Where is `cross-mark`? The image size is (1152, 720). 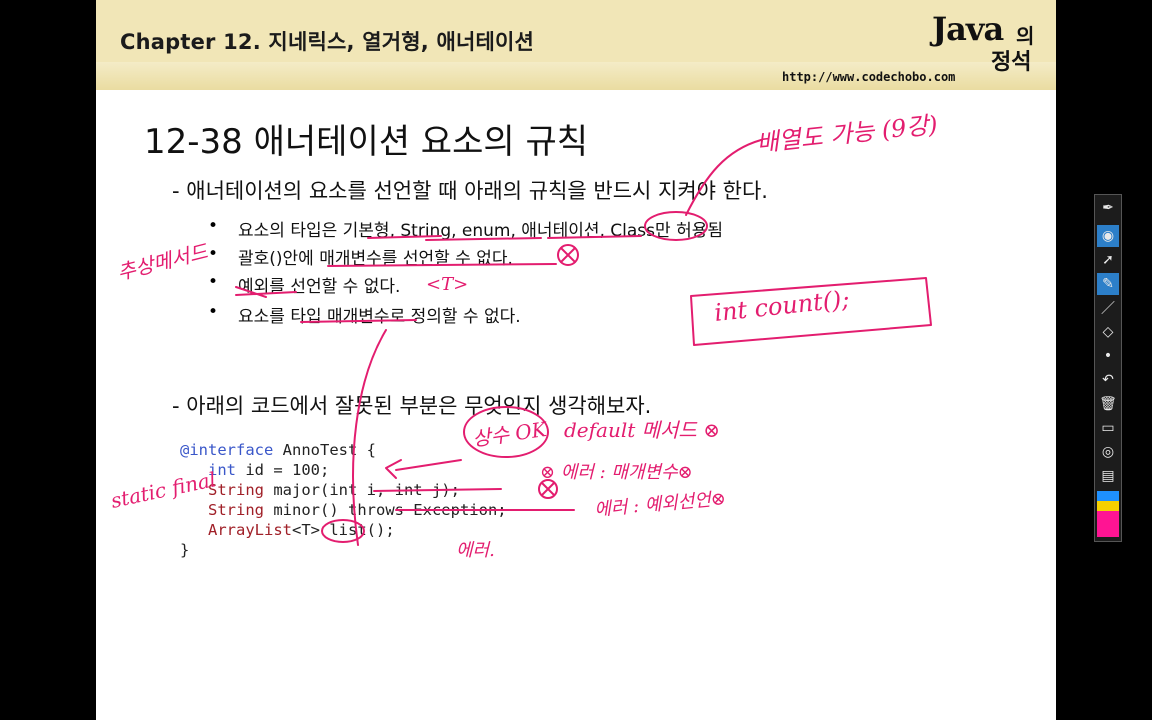 cross-mark is located at coordinates (568, 255).